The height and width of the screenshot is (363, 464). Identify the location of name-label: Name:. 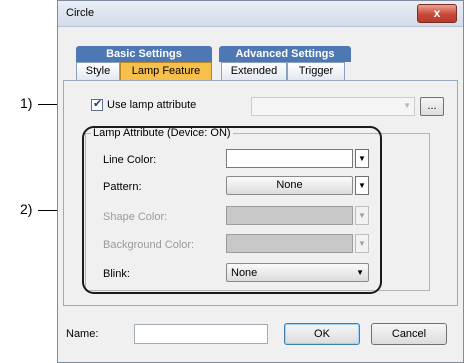
(82, 334).